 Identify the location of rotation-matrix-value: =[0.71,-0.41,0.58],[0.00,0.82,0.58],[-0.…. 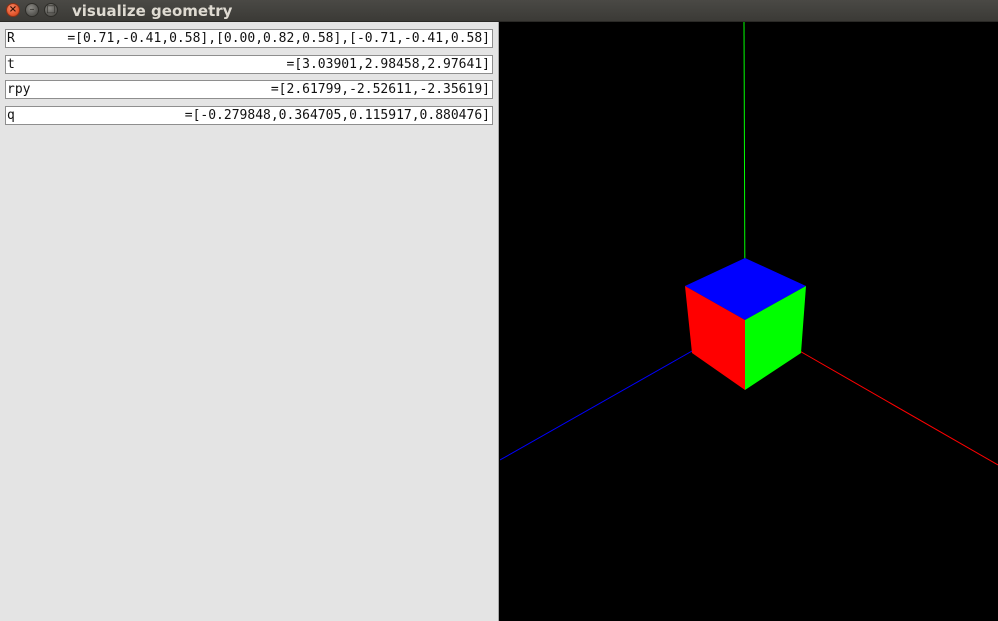
(278, 38).